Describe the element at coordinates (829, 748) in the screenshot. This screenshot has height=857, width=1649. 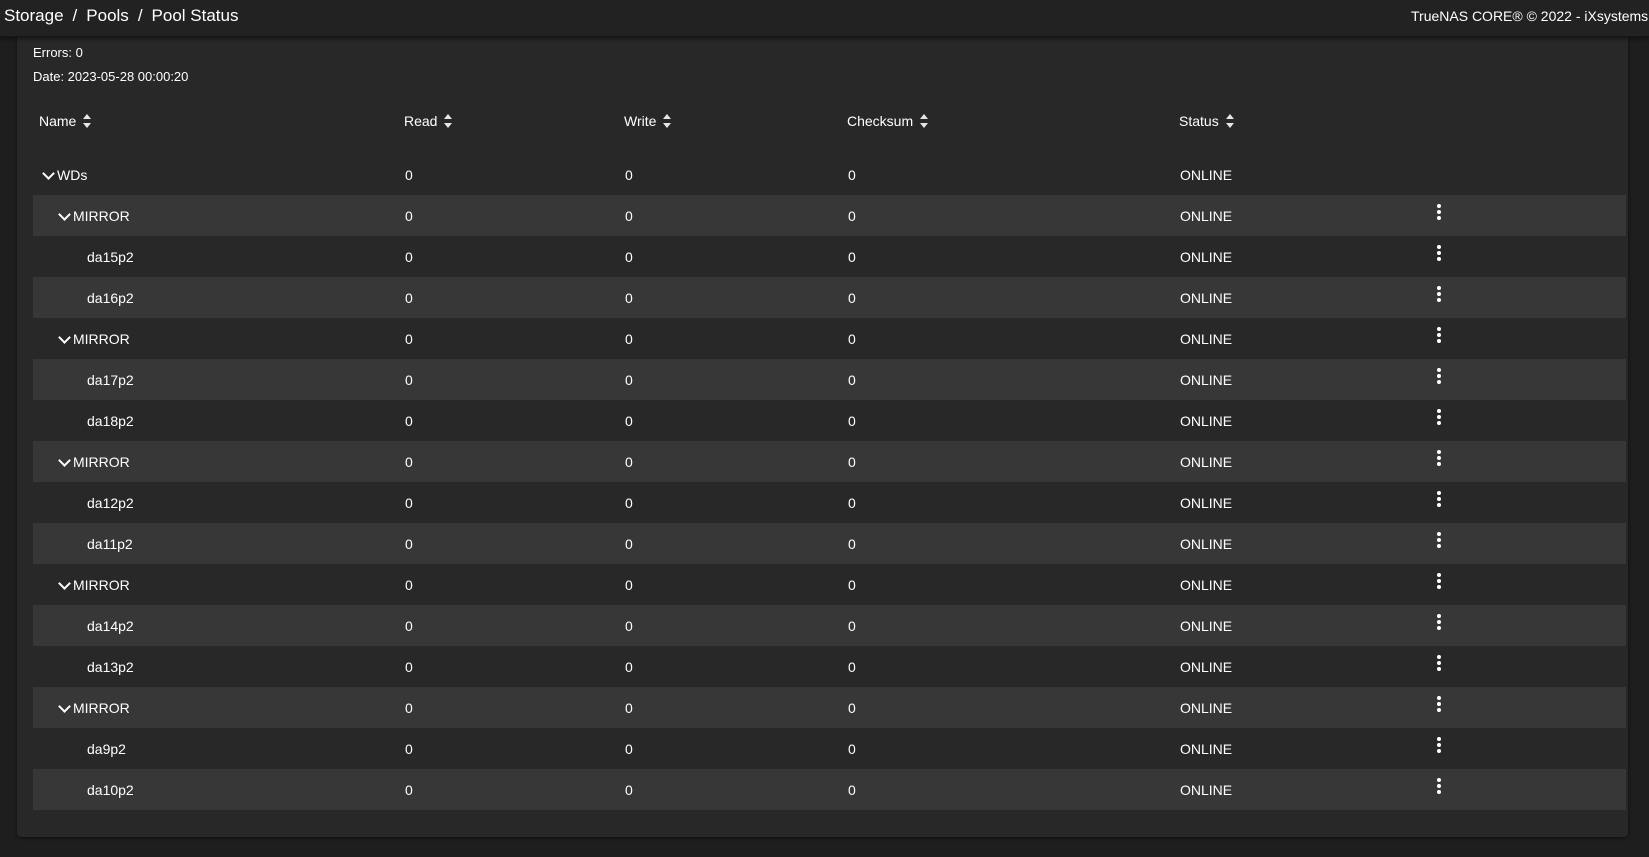
I see `table-row: da9p2 0 0 0 ONLINE` at that location.